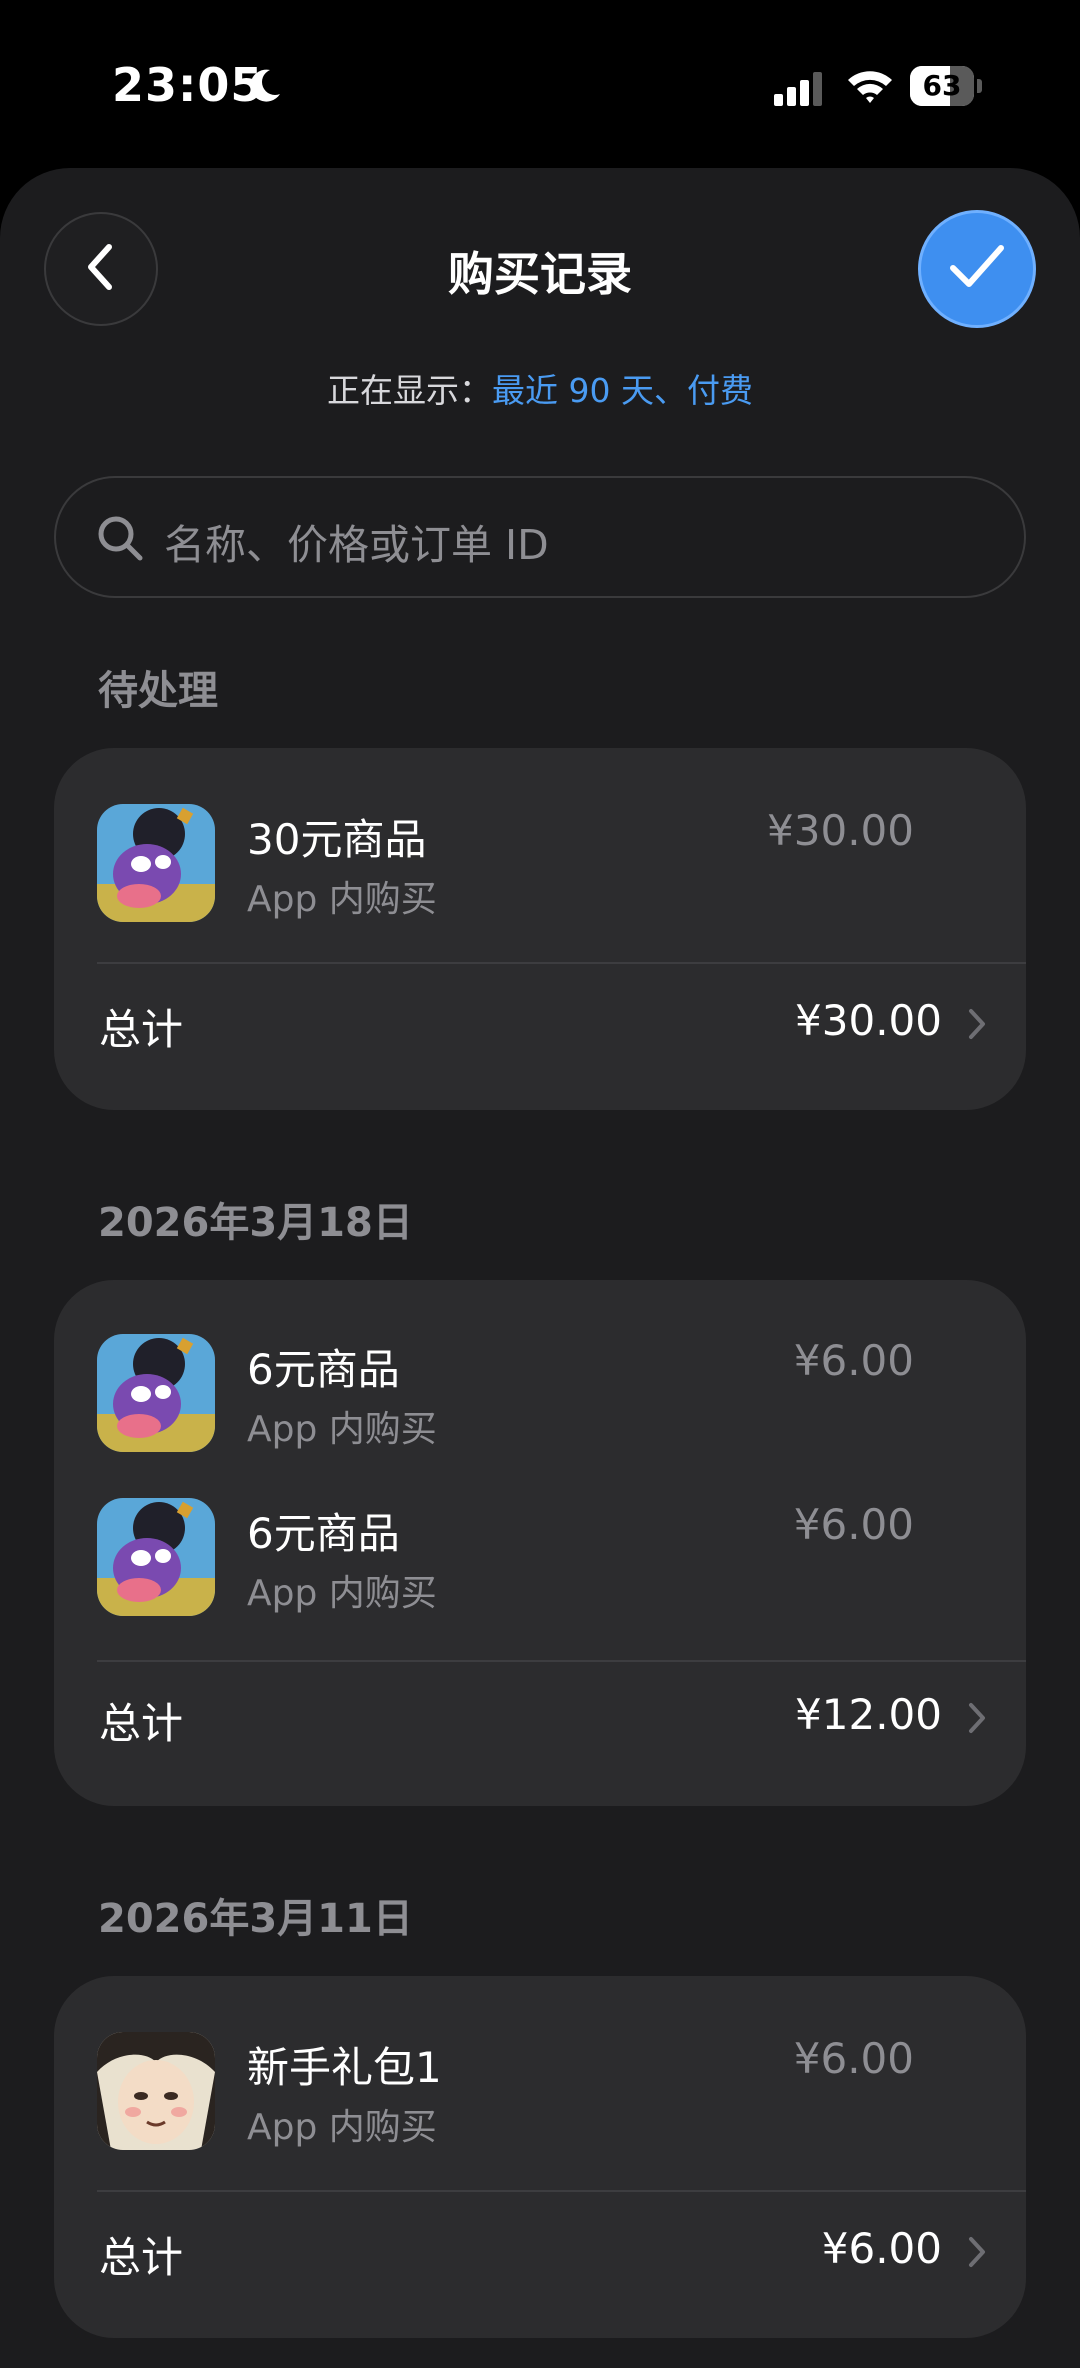 The height and width of the screenshot is (2368, 1080). Describe the element at coordinates (881, 2248) in the screenshot. I see `total-value: ¥6.00` at that location.